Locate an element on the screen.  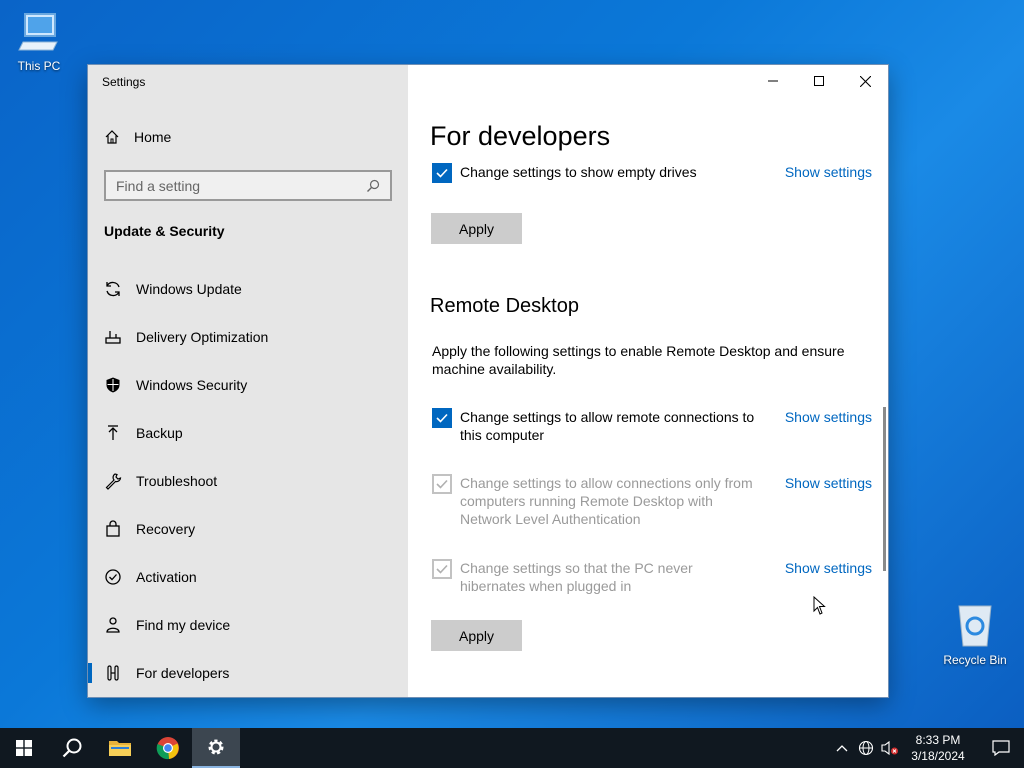
sidebar-item-label: Windows Update is located at coordinates (189, 289).